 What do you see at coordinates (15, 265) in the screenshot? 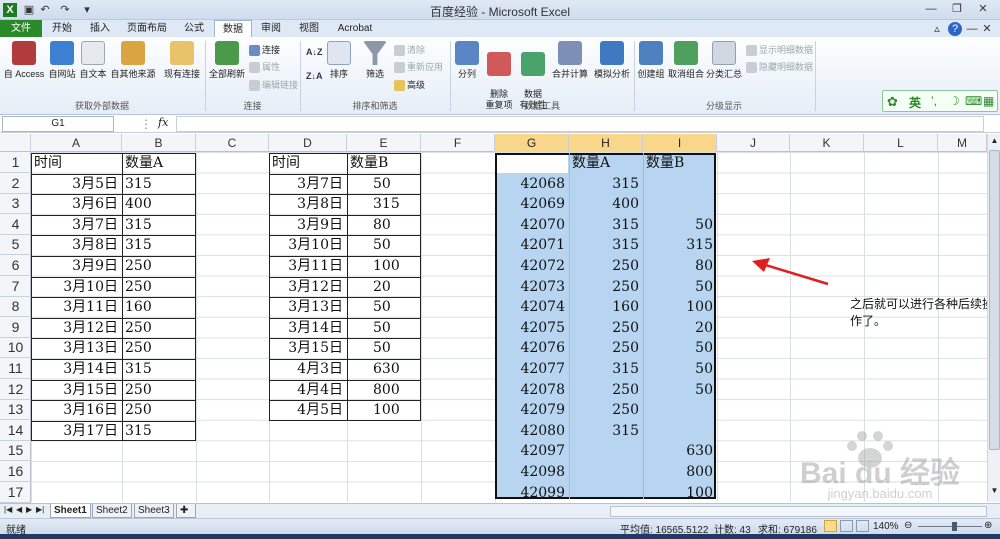
I see `row-header-6: 6` at bounding box center [15, 265].